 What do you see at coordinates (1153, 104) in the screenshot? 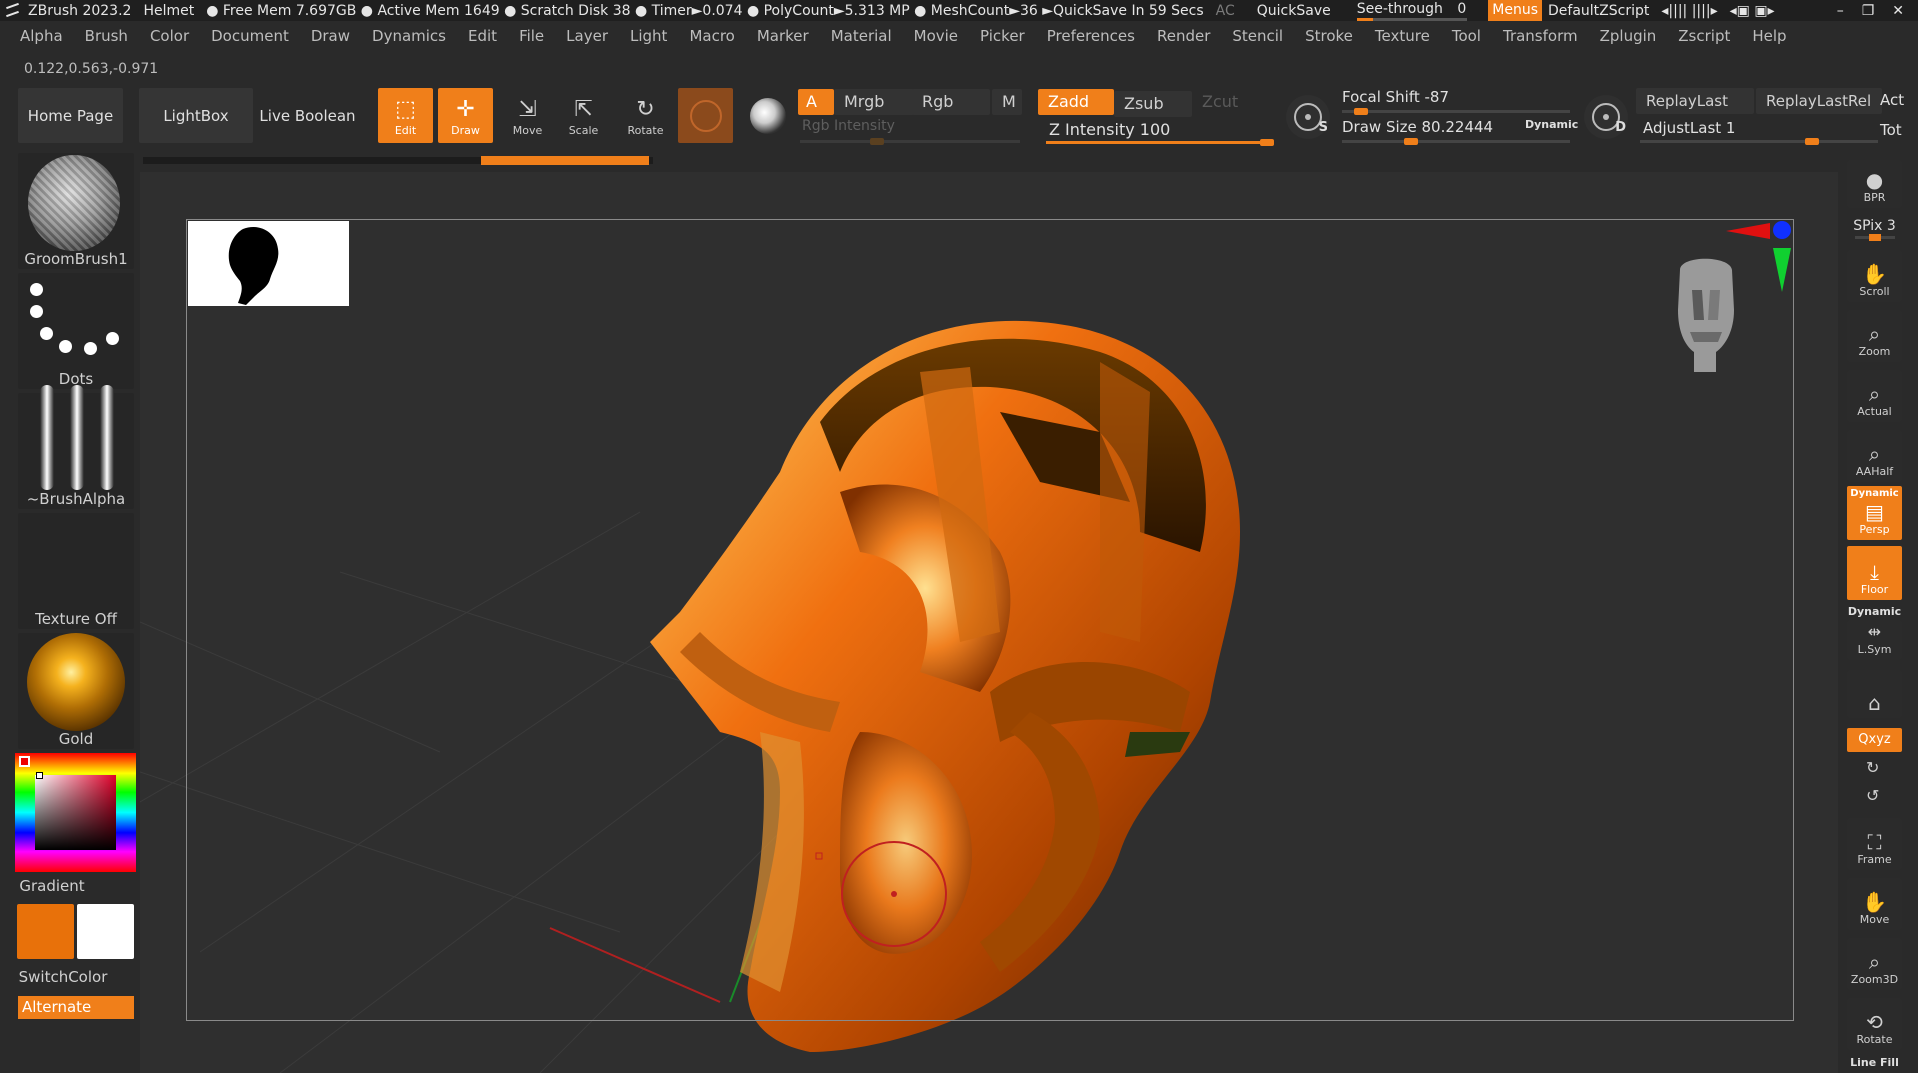
I see `zsub-toggle: Zsub` at bounding box center [1153, 104].